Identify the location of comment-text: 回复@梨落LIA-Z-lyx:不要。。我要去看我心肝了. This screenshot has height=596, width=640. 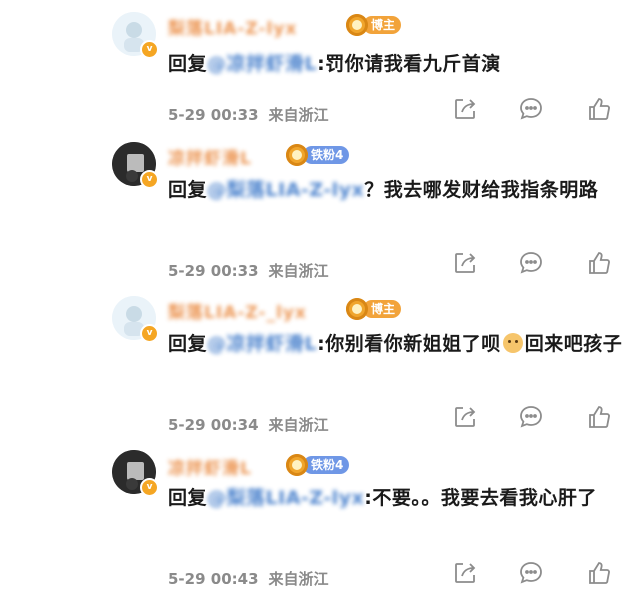
(398, 498).